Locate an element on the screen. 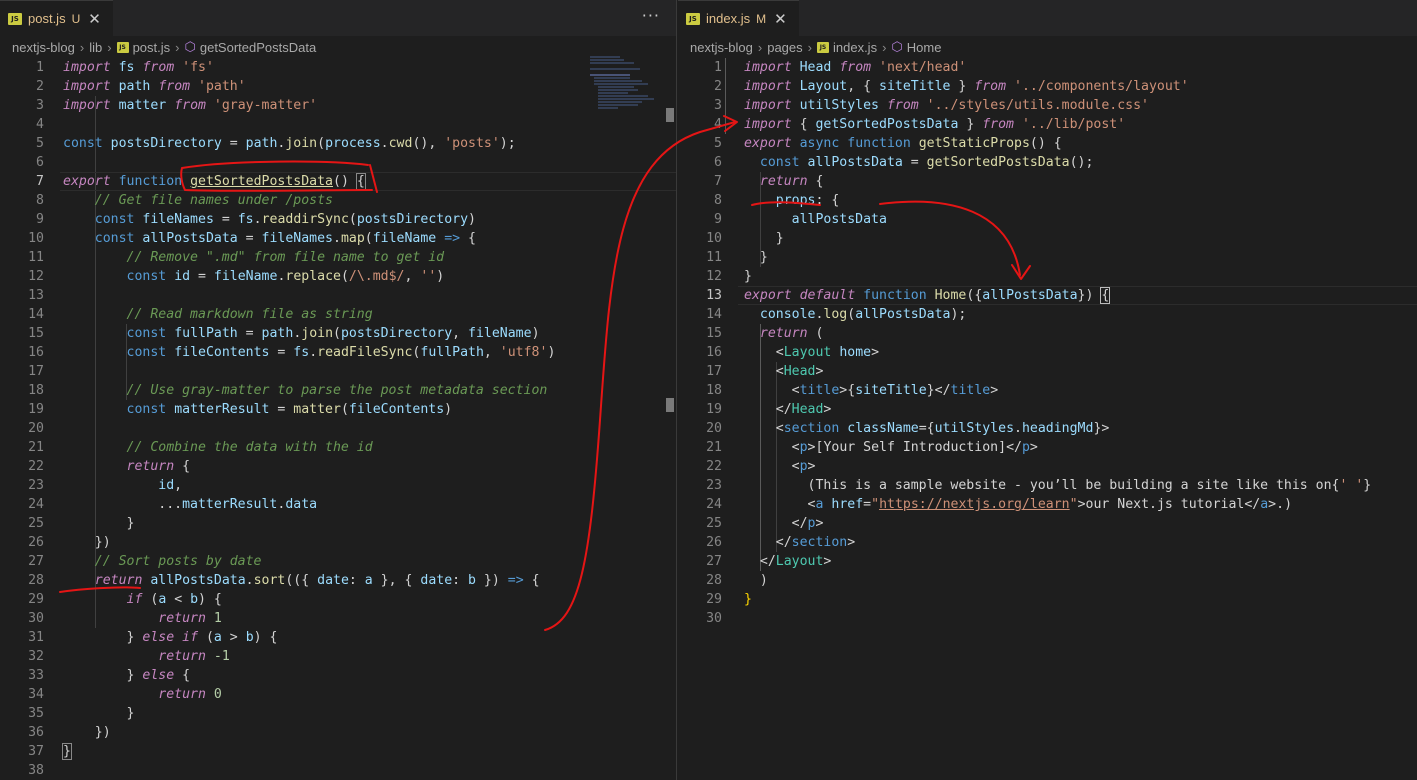 Image resolution: width=1417 pixels, height=780 pixels. breadcrumb: nextjs-blog › pages › JS index.js › ⬡ Home is located at coordinates (1047, 47).